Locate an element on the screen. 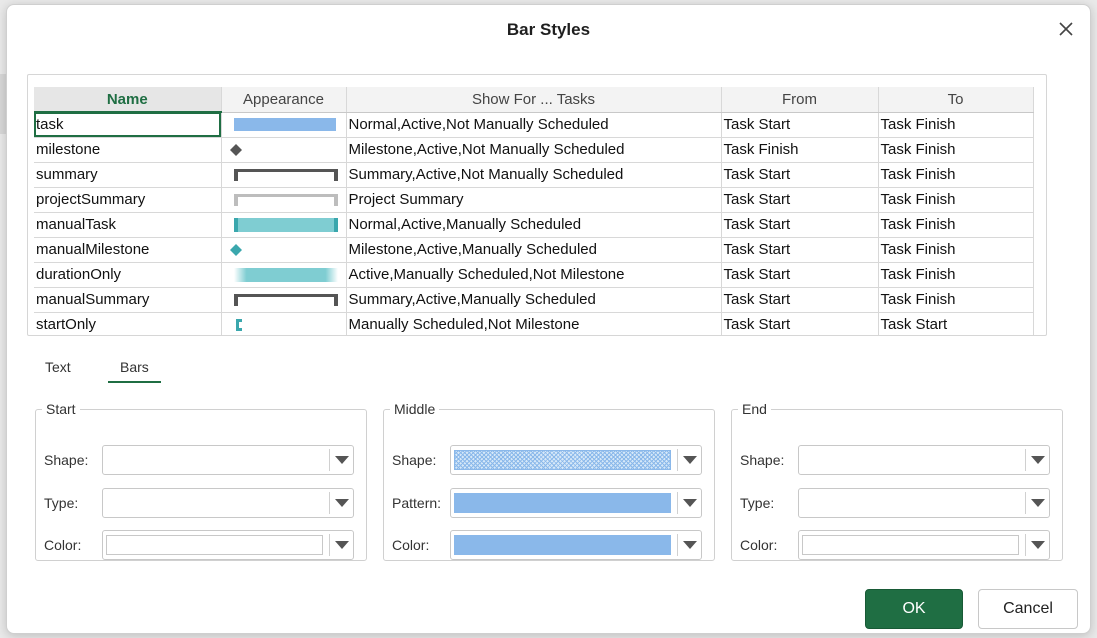 The image size is (1097, 638). row-name-cell: task is located at coordinates (128, 125).